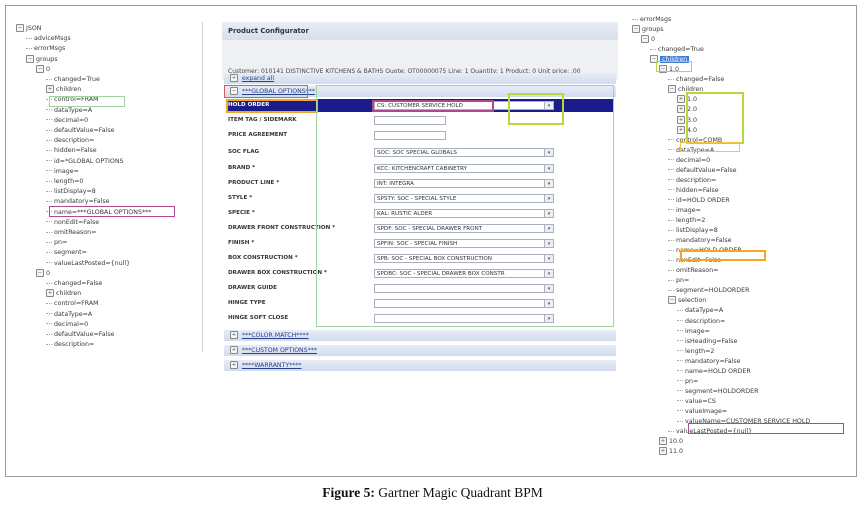 Image resolution: width=865 pixels, height=508 pixels. Describe the element at coordinates (693, 160) in the screenshot. I see `right-tree-node-label: decimal=0` at that location.